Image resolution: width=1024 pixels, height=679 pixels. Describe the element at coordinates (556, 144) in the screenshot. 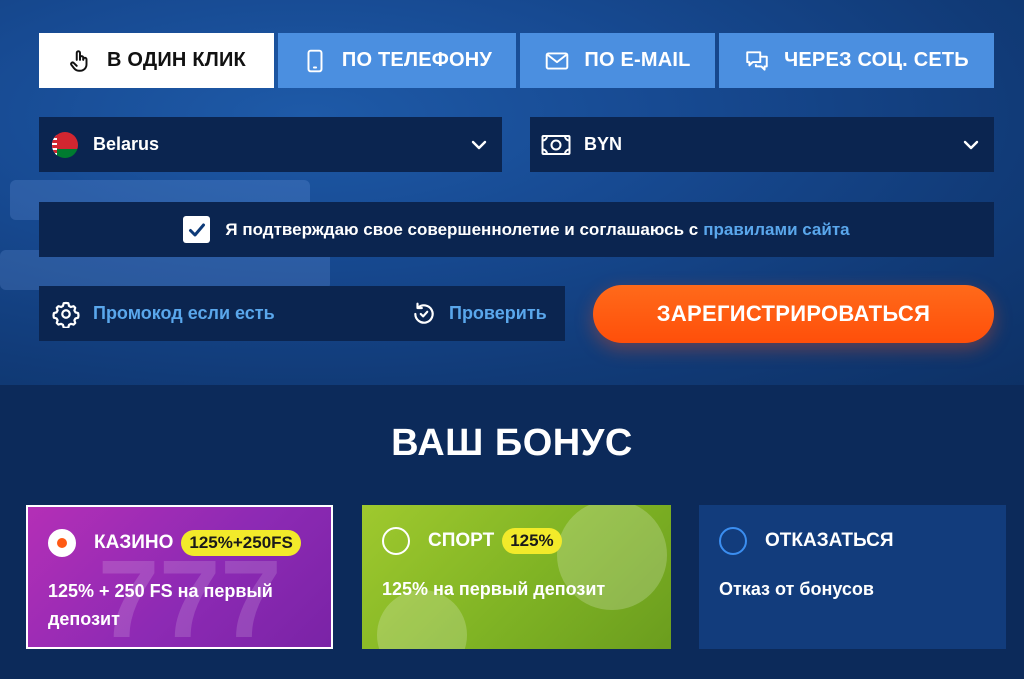

I see `money-icon` at that location.